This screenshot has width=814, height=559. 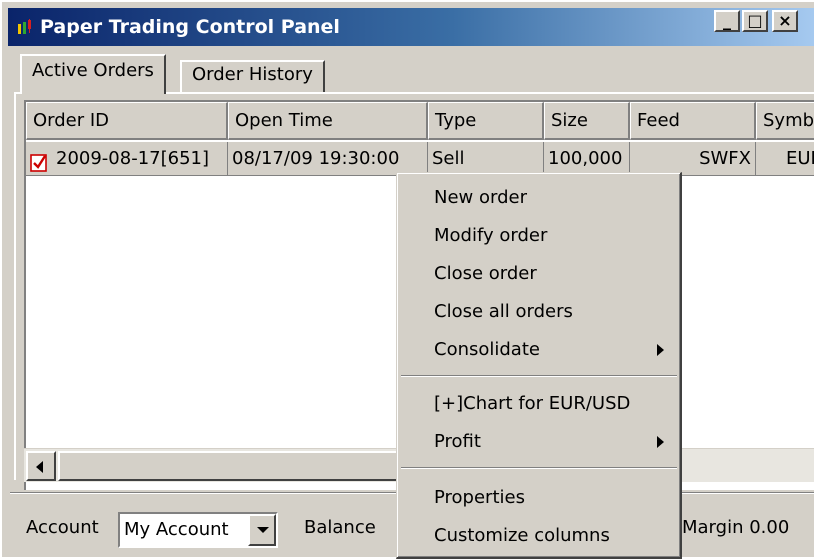 What do you see at coordinates (487, 349) in the screenshot?
I see `menu-item-label: Consolidate` at bounding box center [487, 349].